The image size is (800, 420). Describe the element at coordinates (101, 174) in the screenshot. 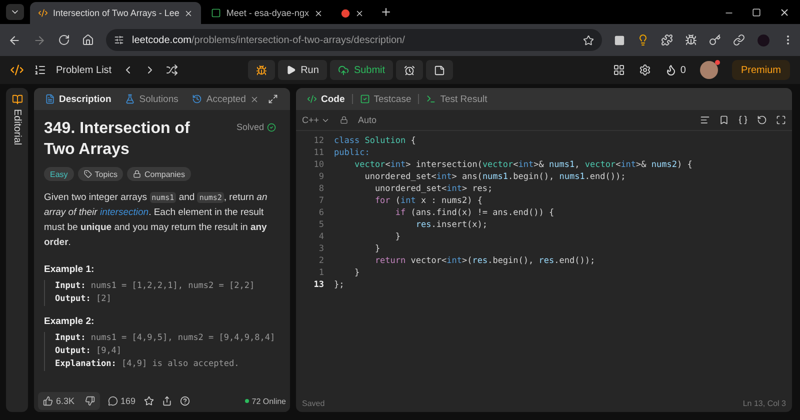

I see `tag-chip: Topics` at that location.